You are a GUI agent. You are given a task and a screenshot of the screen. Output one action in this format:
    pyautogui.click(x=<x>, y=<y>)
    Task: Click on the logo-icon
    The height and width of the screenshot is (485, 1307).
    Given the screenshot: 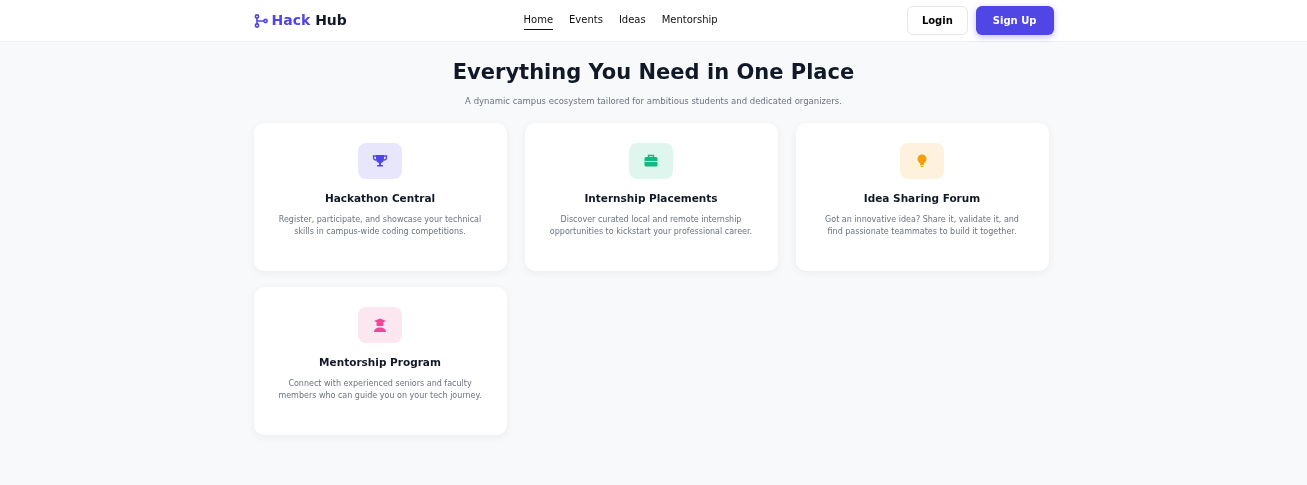 What is the action you would take?
    pyautogui.click(x=260, y=20)
    